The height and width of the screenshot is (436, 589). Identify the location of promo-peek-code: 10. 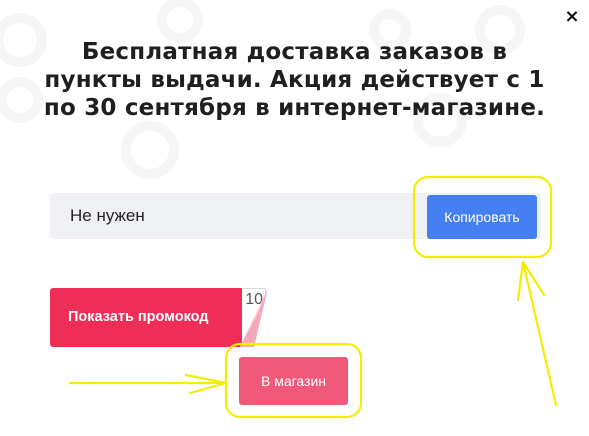
(252, 316).